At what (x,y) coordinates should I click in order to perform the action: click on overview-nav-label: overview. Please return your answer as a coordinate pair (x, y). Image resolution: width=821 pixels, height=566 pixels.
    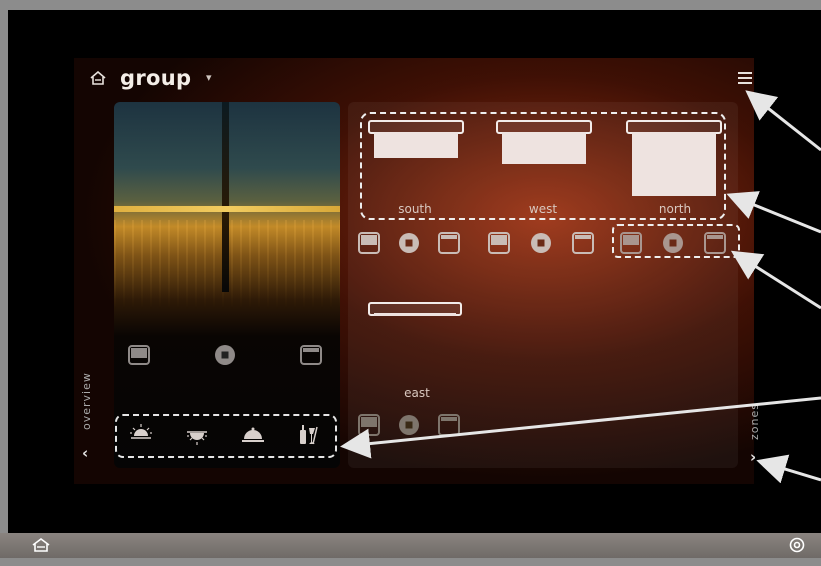
    Looking at the image, I should click on (86, 401).